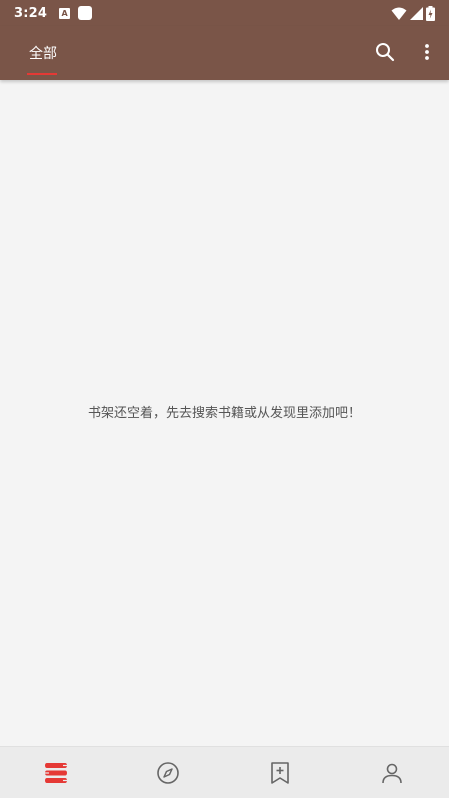  I want to click on bookmark-add-icon, so click(280, 773).